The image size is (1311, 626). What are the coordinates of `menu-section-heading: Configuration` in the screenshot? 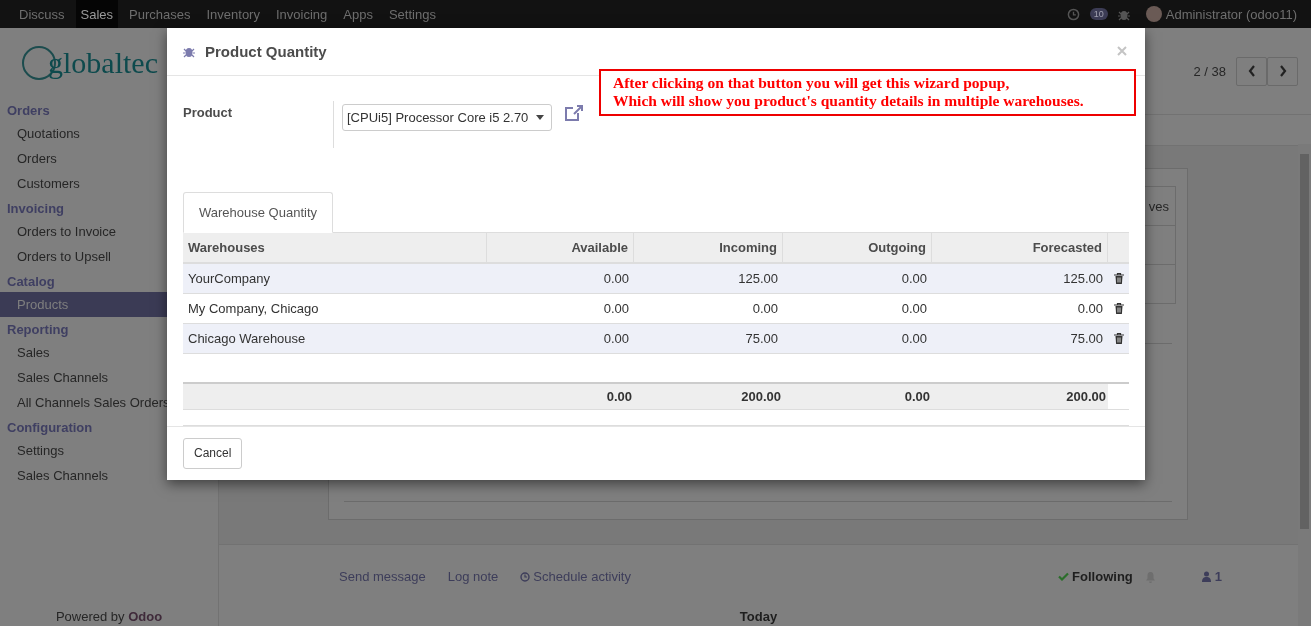 It's located at (50, 428).